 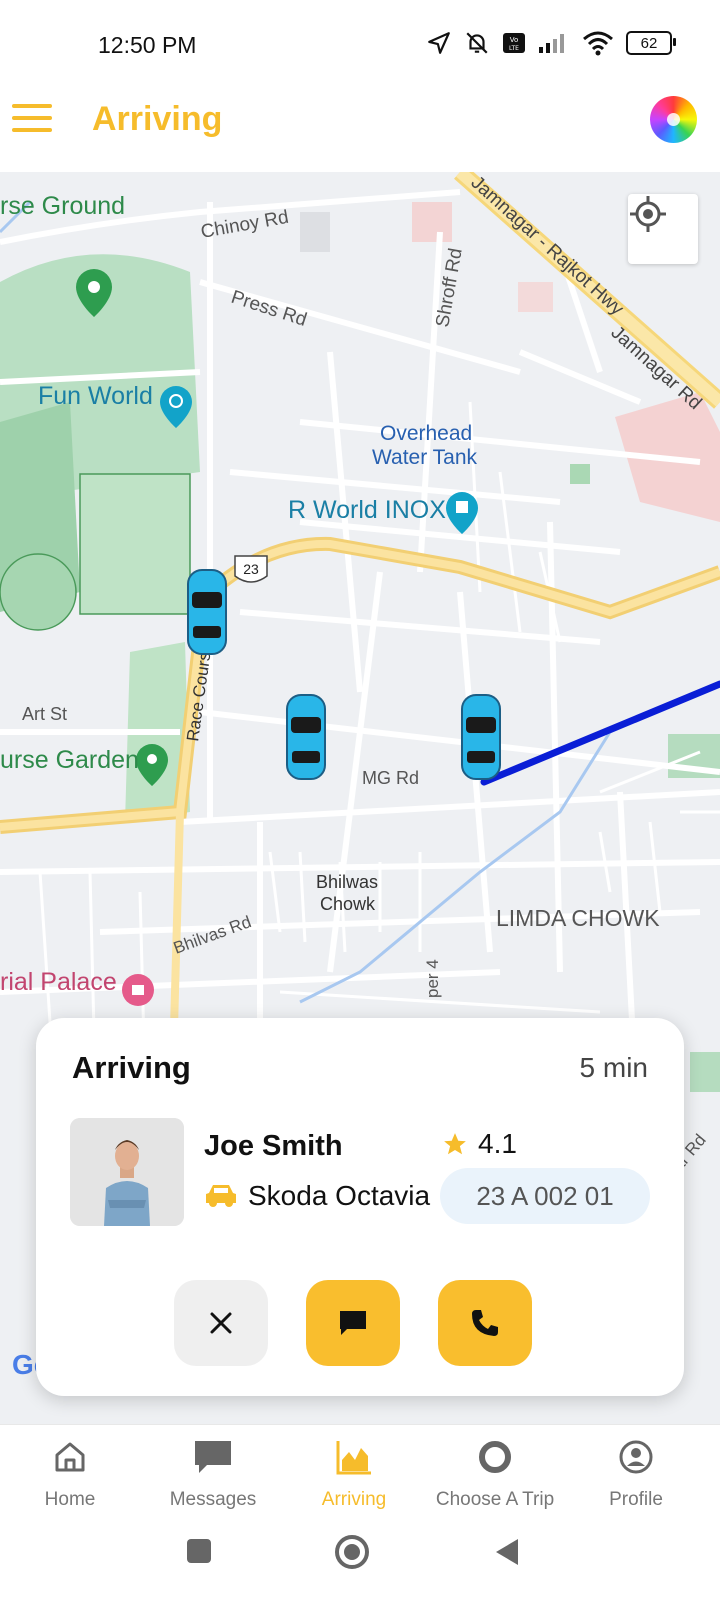 I want to click on crosshair-icon, so click(x=648, y=214).